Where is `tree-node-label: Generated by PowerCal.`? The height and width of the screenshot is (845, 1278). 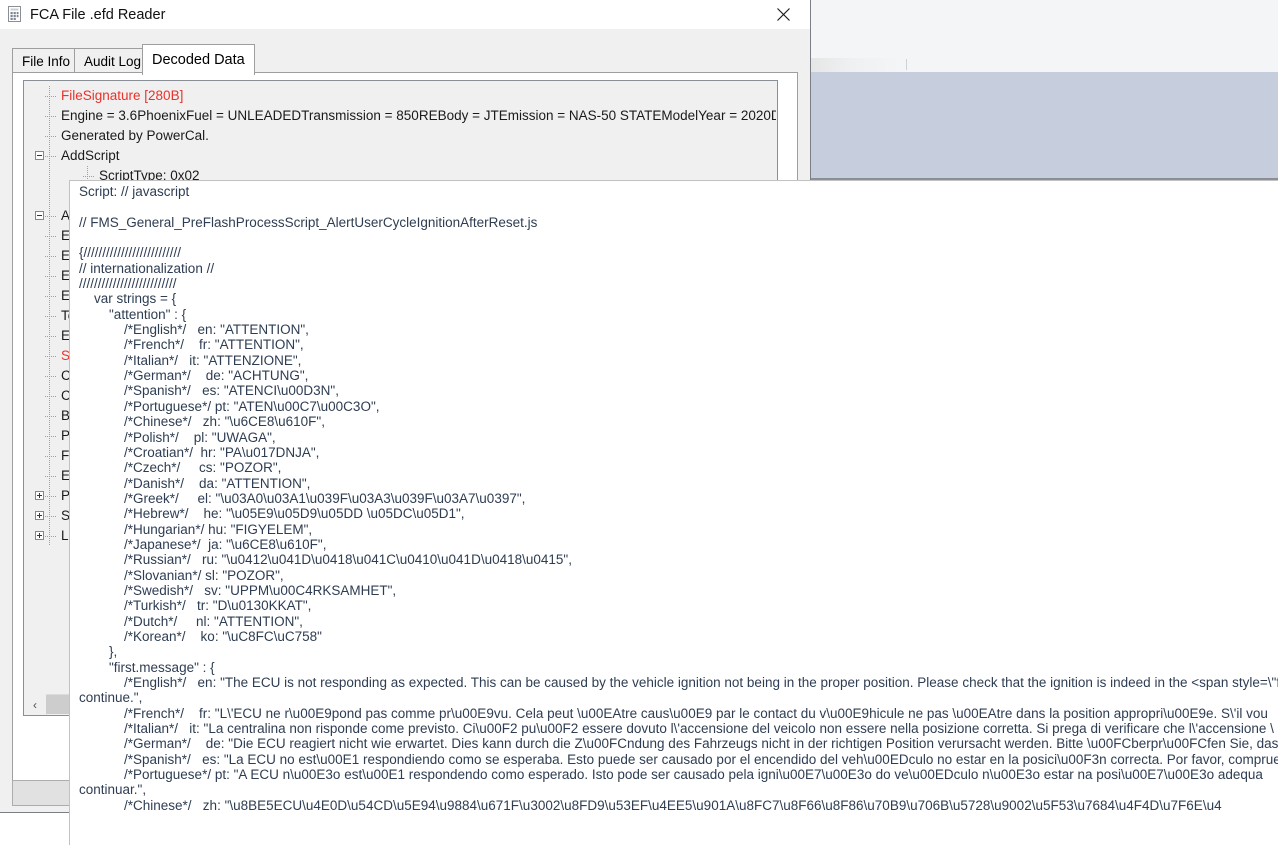 tree-node-label: Generated by PowerCal. is located at coordinates (135, 135).